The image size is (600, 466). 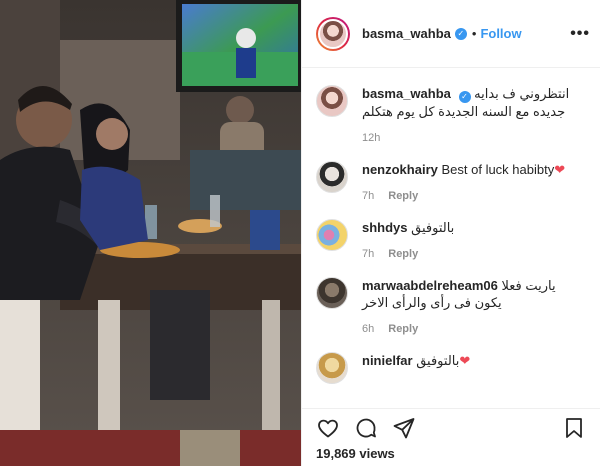 I want to click on comment-username: ninielfar, so click(x=387, y=360).